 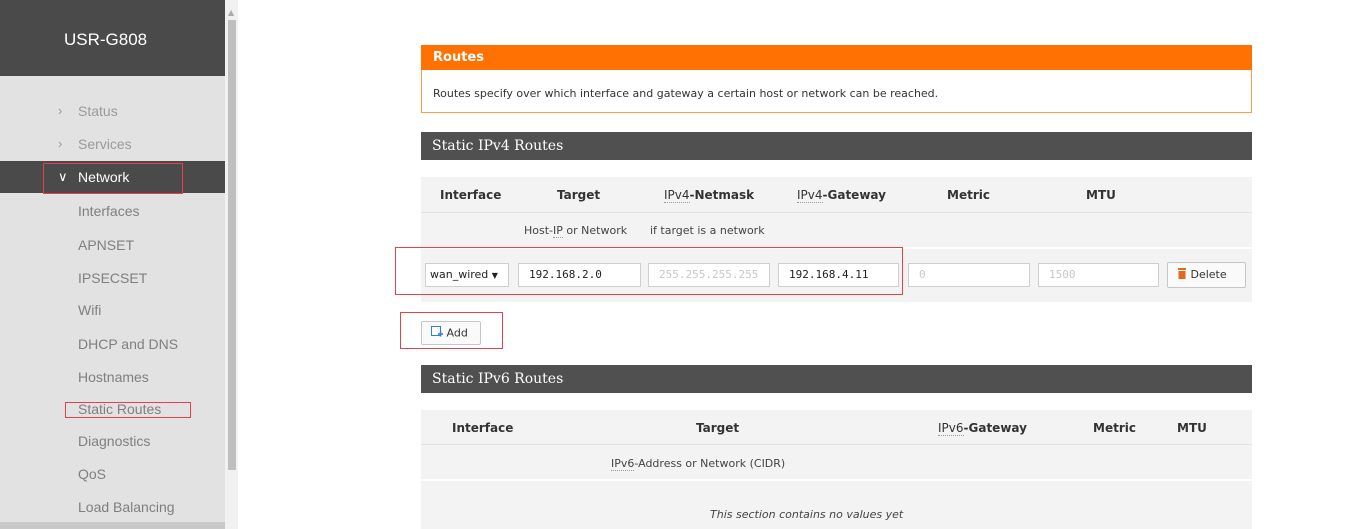 What do you see at coordinates (128, 344) in the screenshot?
I see `sidebar-item-dhcp-dns: DHCP and DNS` at bounding box center [128, 344].